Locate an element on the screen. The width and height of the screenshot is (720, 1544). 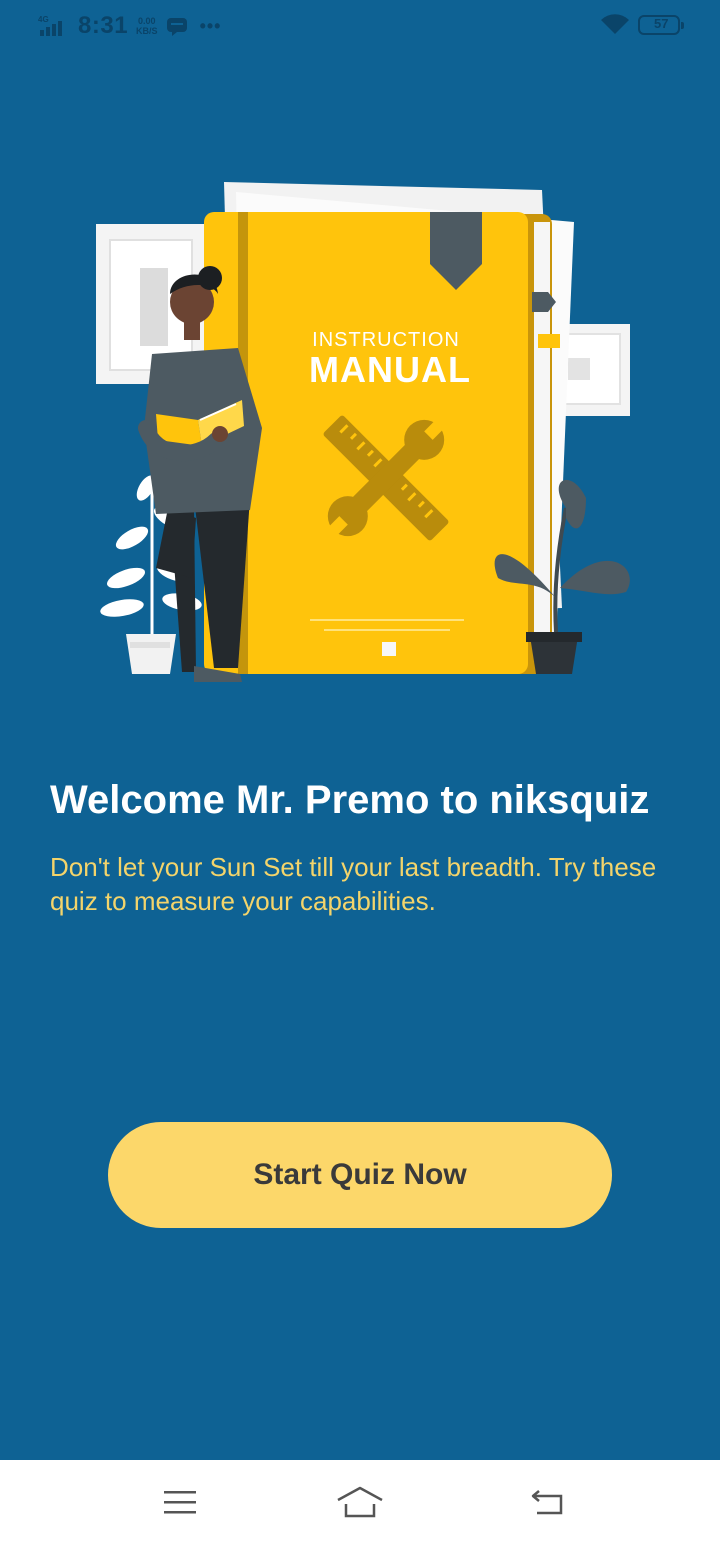
battery-level: 57 is located at coordinates (661, 23).